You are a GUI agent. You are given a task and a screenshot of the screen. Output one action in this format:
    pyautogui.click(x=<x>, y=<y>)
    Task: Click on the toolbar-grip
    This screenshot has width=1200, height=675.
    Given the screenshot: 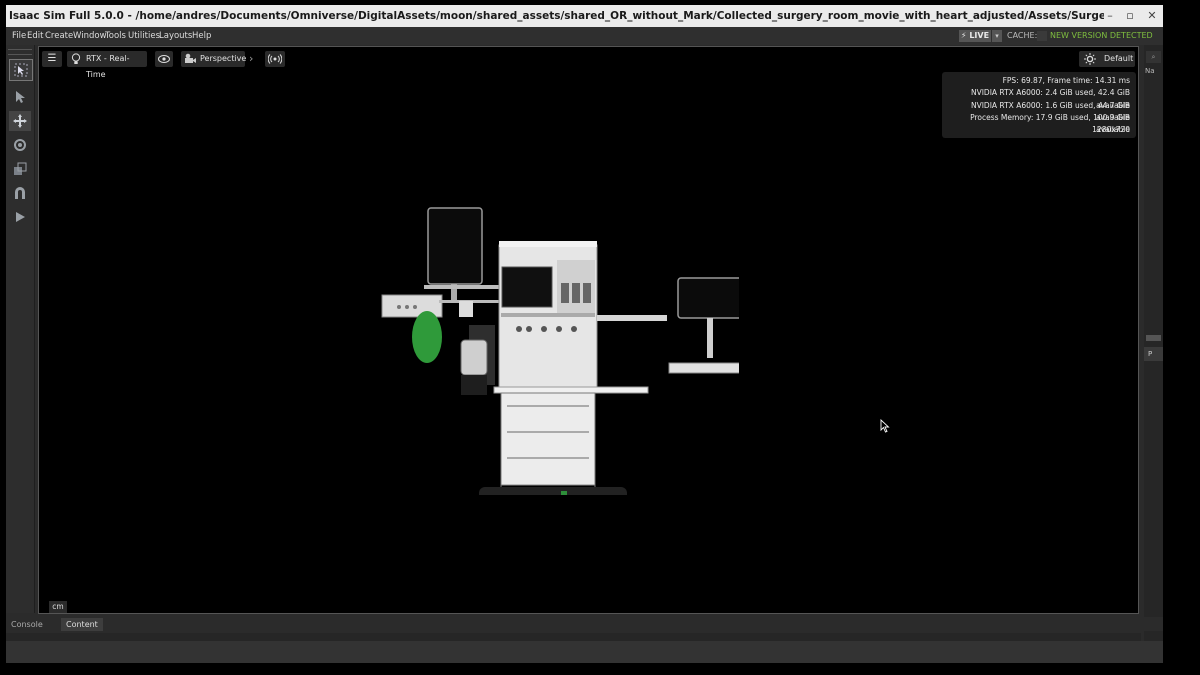 What is the action you would take?
    pyautogui.click(x=20, y=52)
    